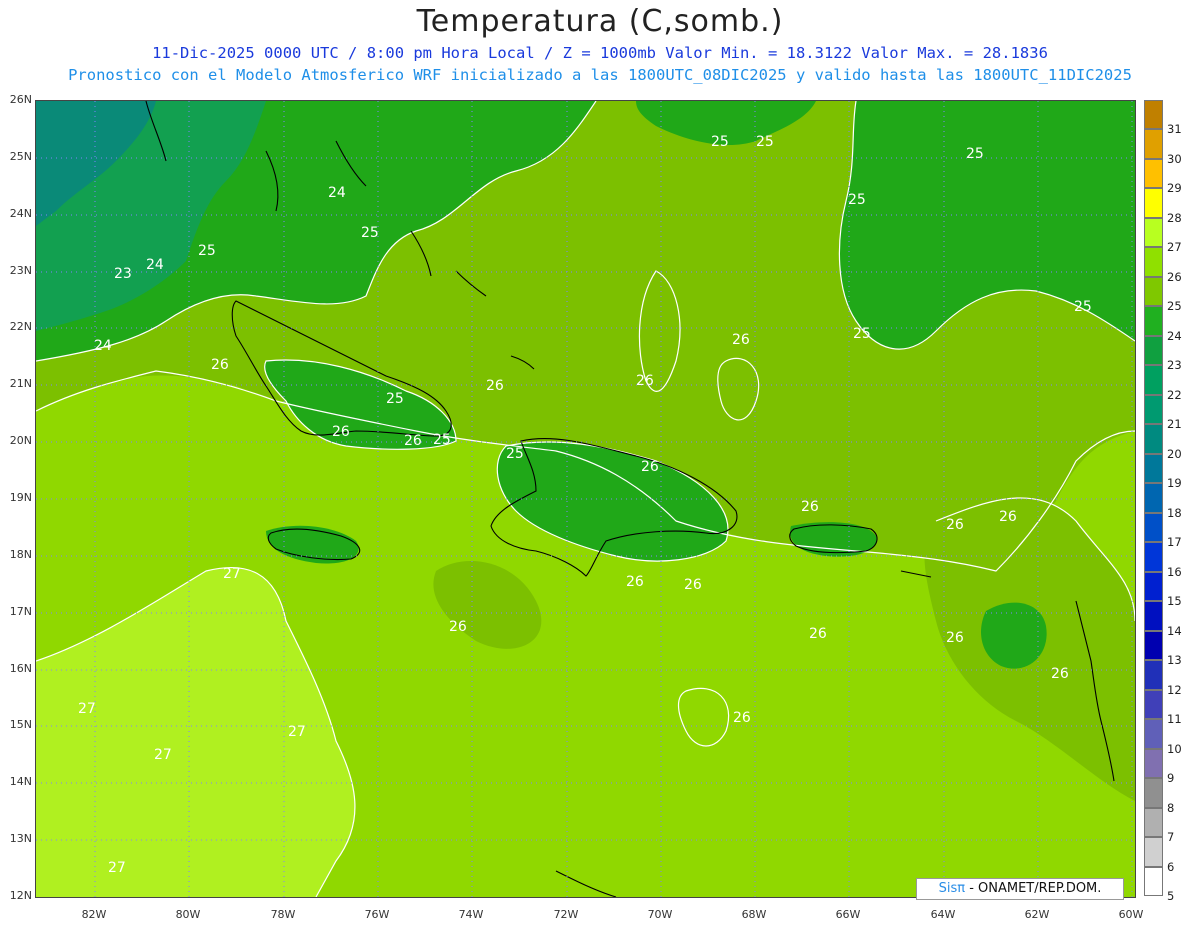 This screenshot has height=927, width=1200. I want to click on latitude-label: 21N, so click(20, 383).